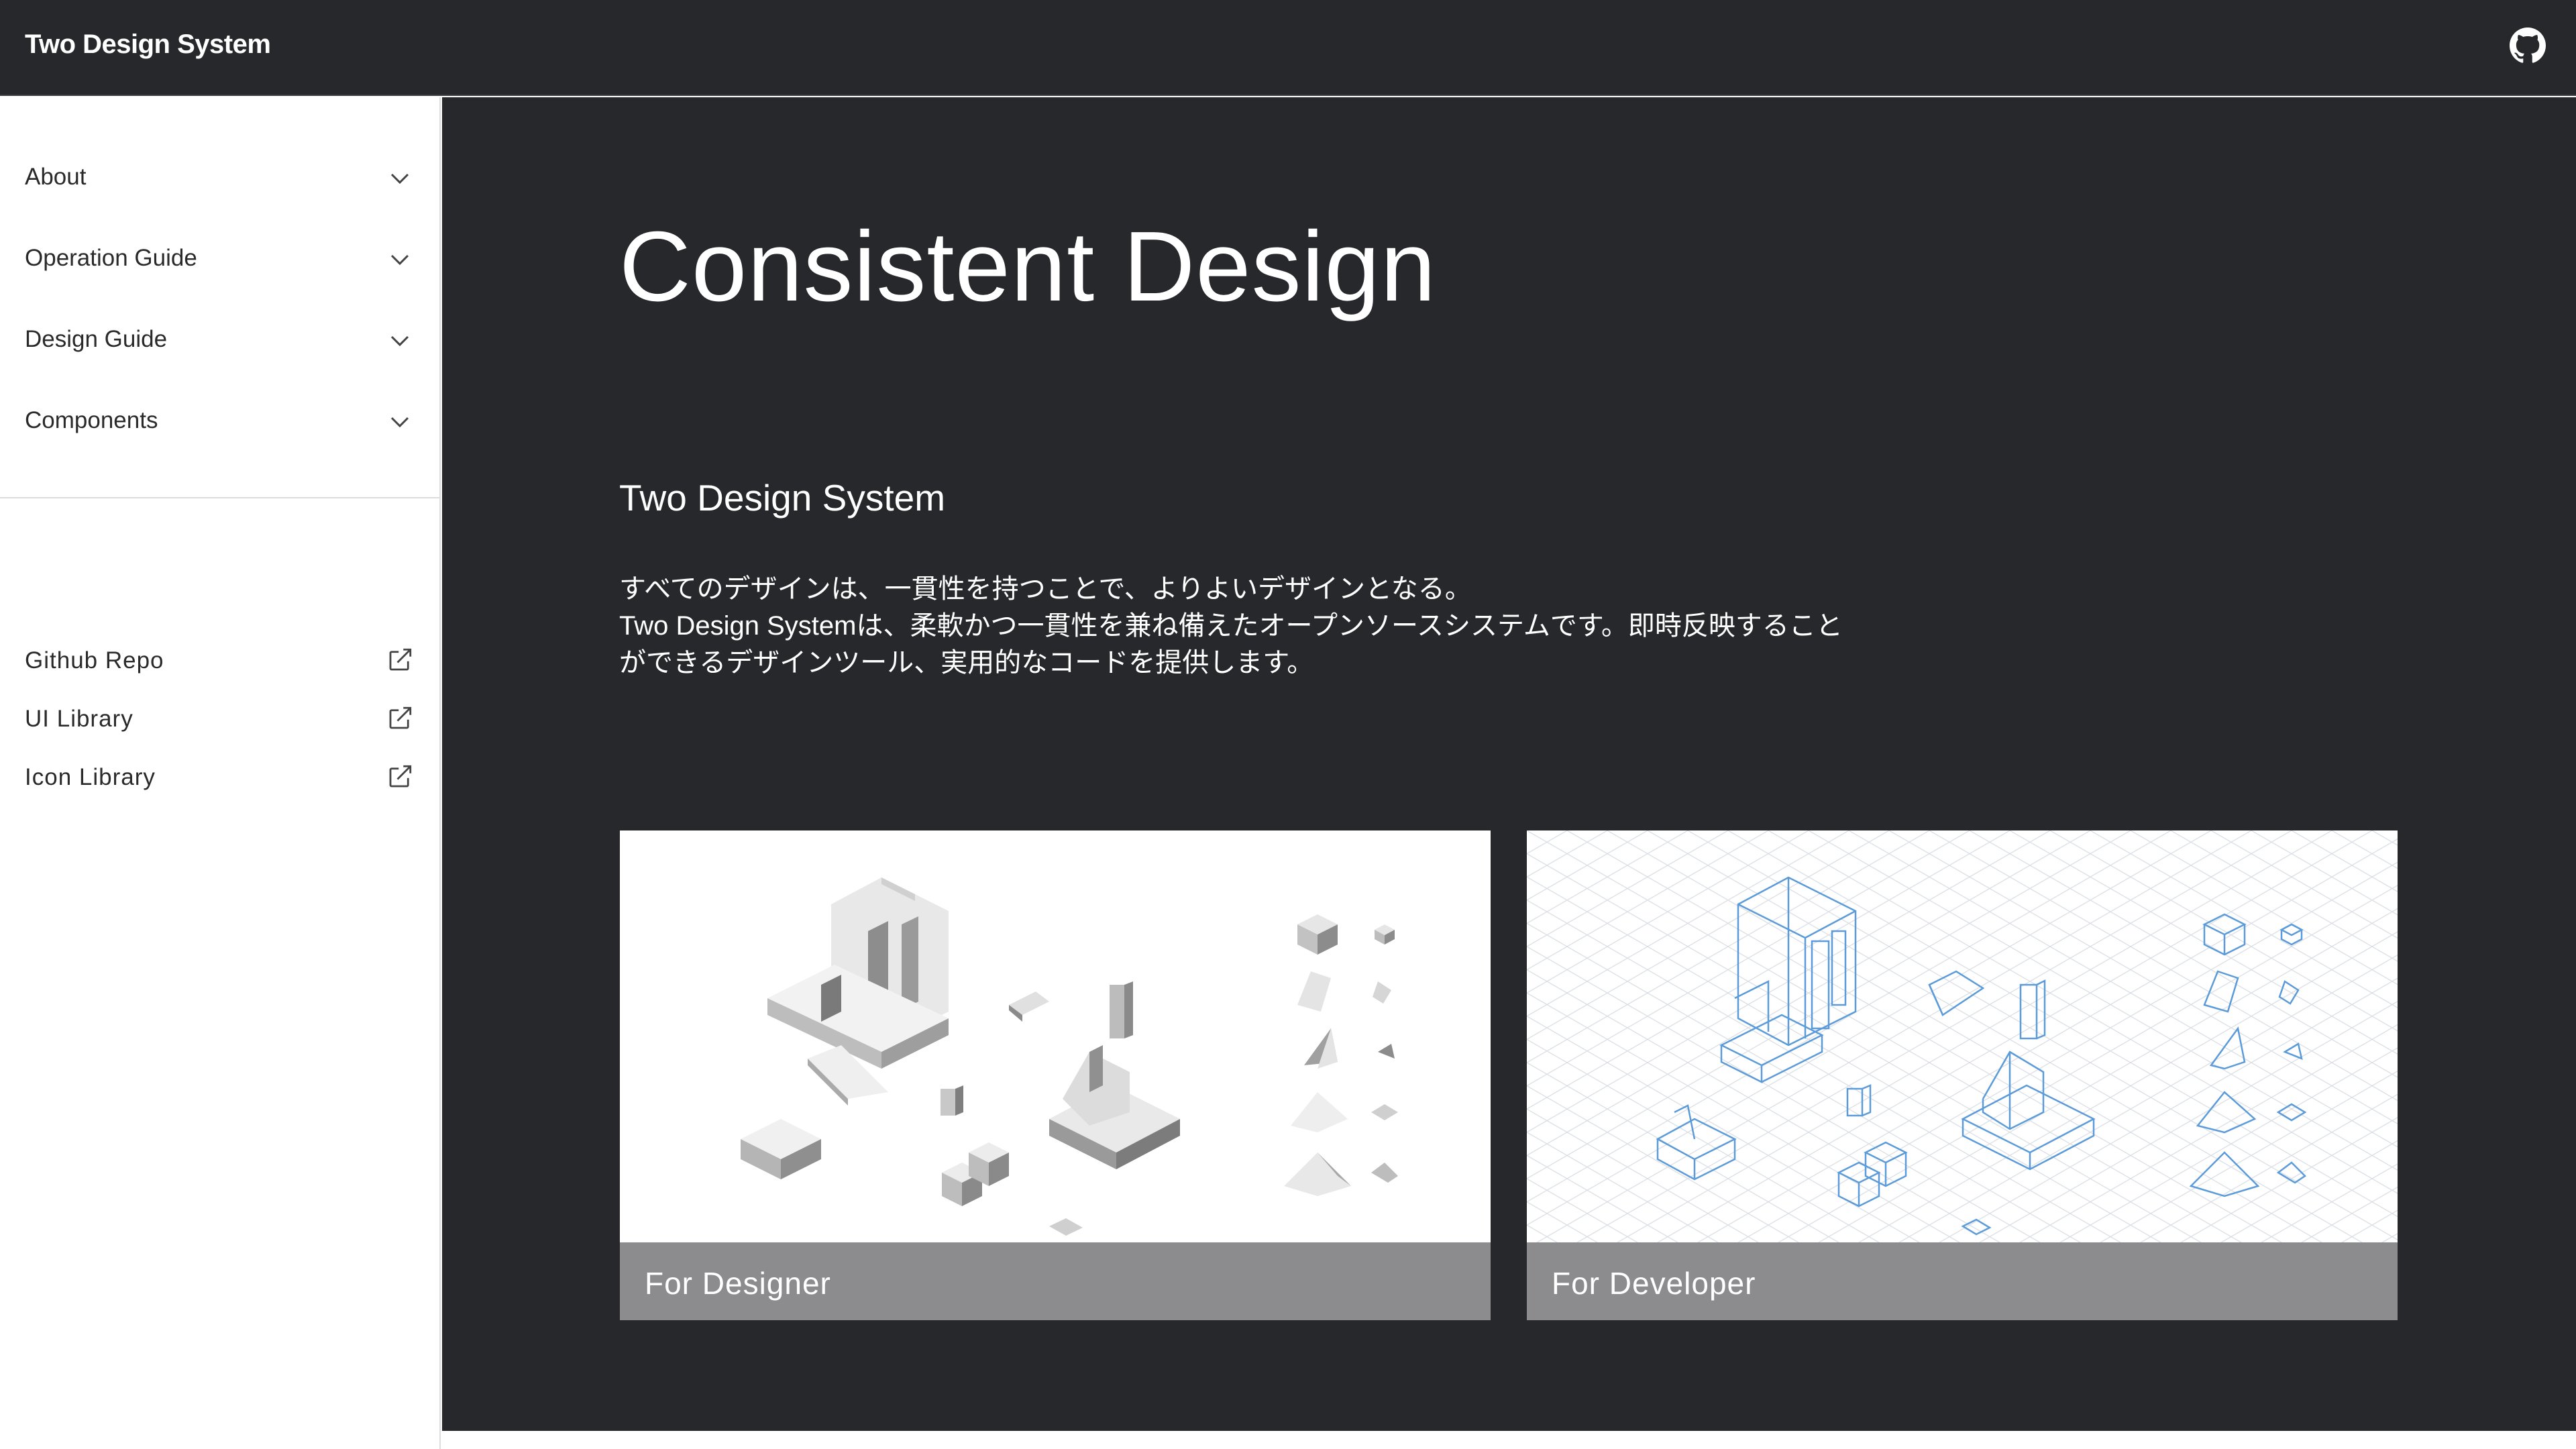  Describe the element at coordinates (219, 720) in the screenshot. I see `sidebar-link-ui-library: UI Library` at that location.